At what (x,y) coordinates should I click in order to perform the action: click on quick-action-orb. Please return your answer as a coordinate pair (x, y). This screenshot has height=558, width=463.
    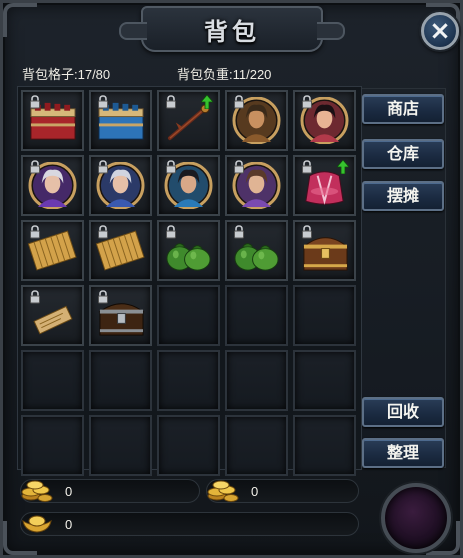
    Looking at the image, I should click on (416, 518).